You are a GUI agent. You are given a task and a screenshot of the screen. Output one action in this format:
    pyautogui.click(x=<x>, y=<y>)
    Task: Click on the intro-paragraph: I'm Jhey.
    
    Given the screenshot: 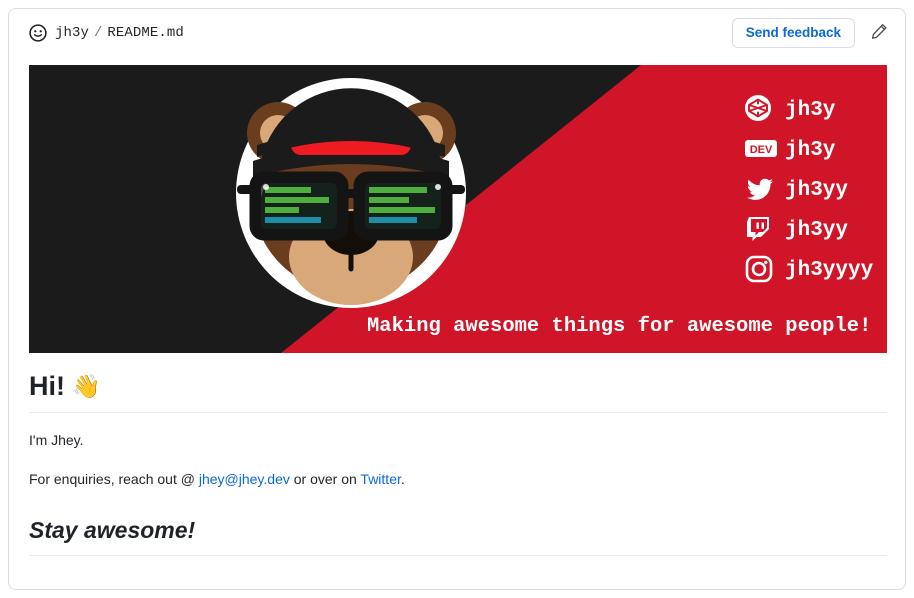 What is the action you would take?
    pyautogui.click(x=56, y=440)
    